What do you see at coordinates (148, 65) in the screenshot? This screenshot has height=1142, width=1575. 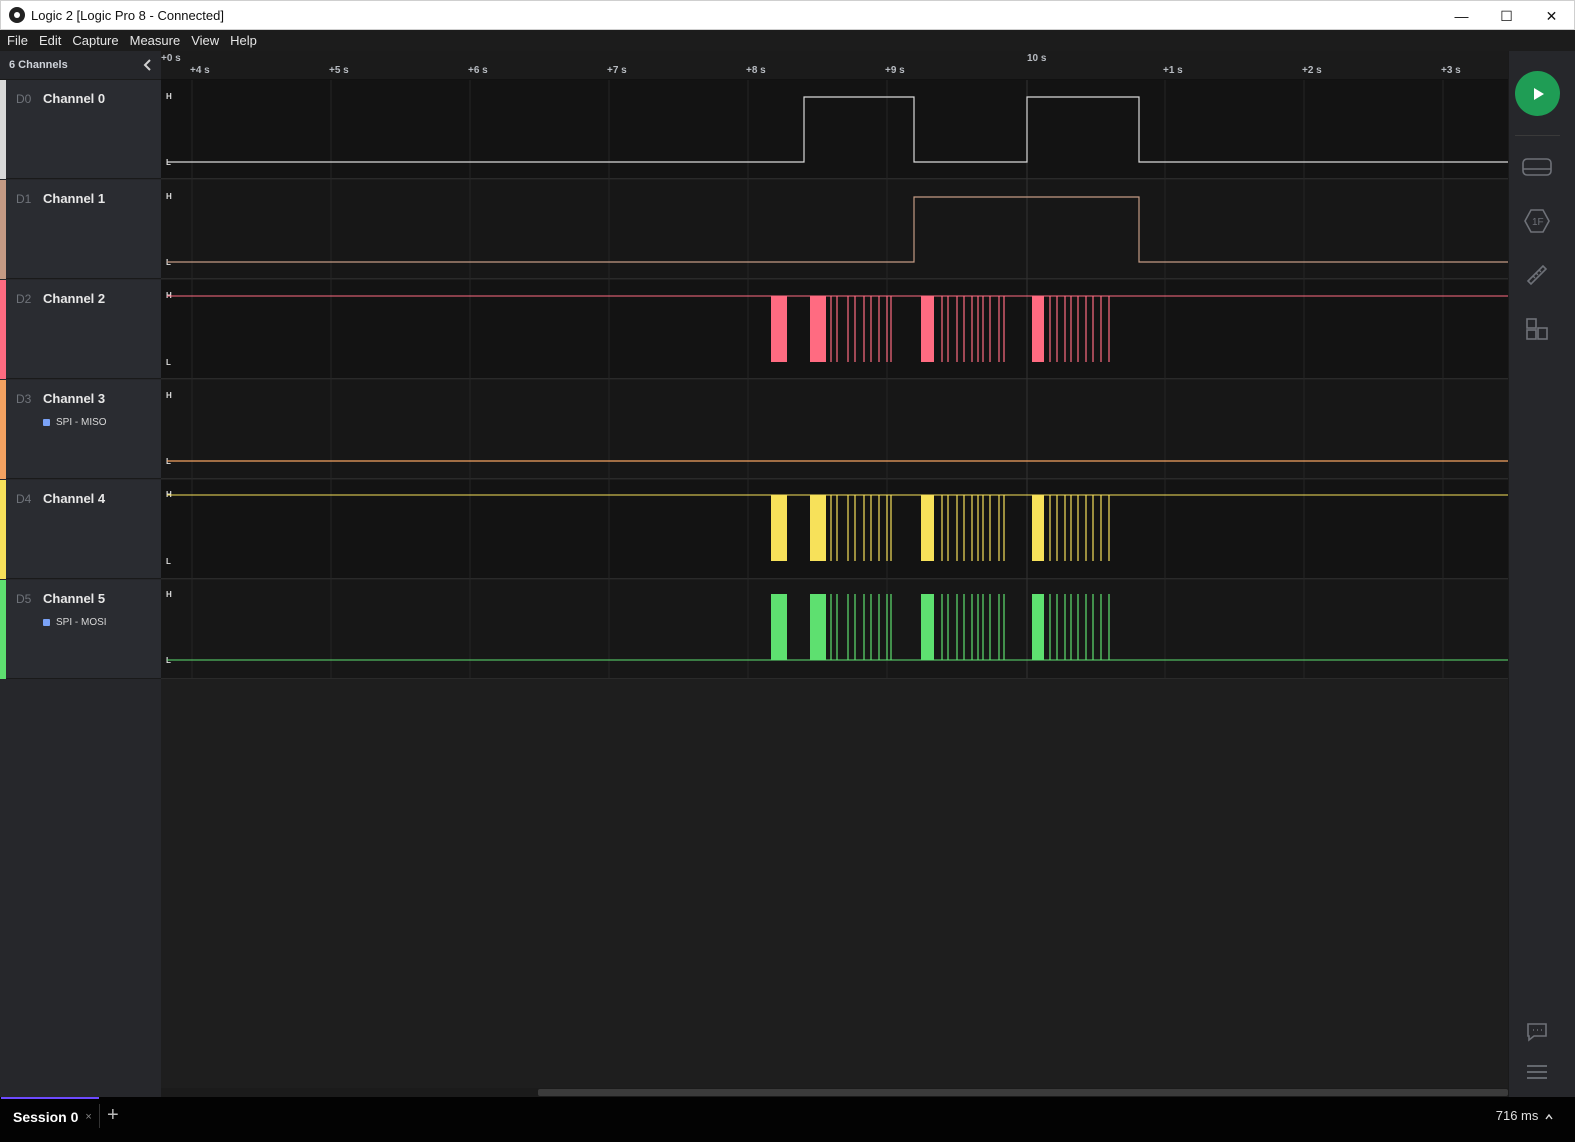 I see `chevron-left-icon` at bounding box center [148, 65].